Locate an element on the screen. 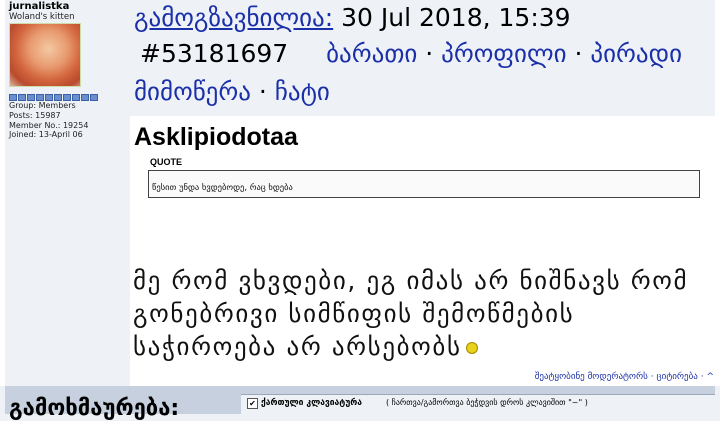 Image resolution: width=720 pixels, height=421 pixels. author-name: jurnalistka is located at coordinates (39, 6).